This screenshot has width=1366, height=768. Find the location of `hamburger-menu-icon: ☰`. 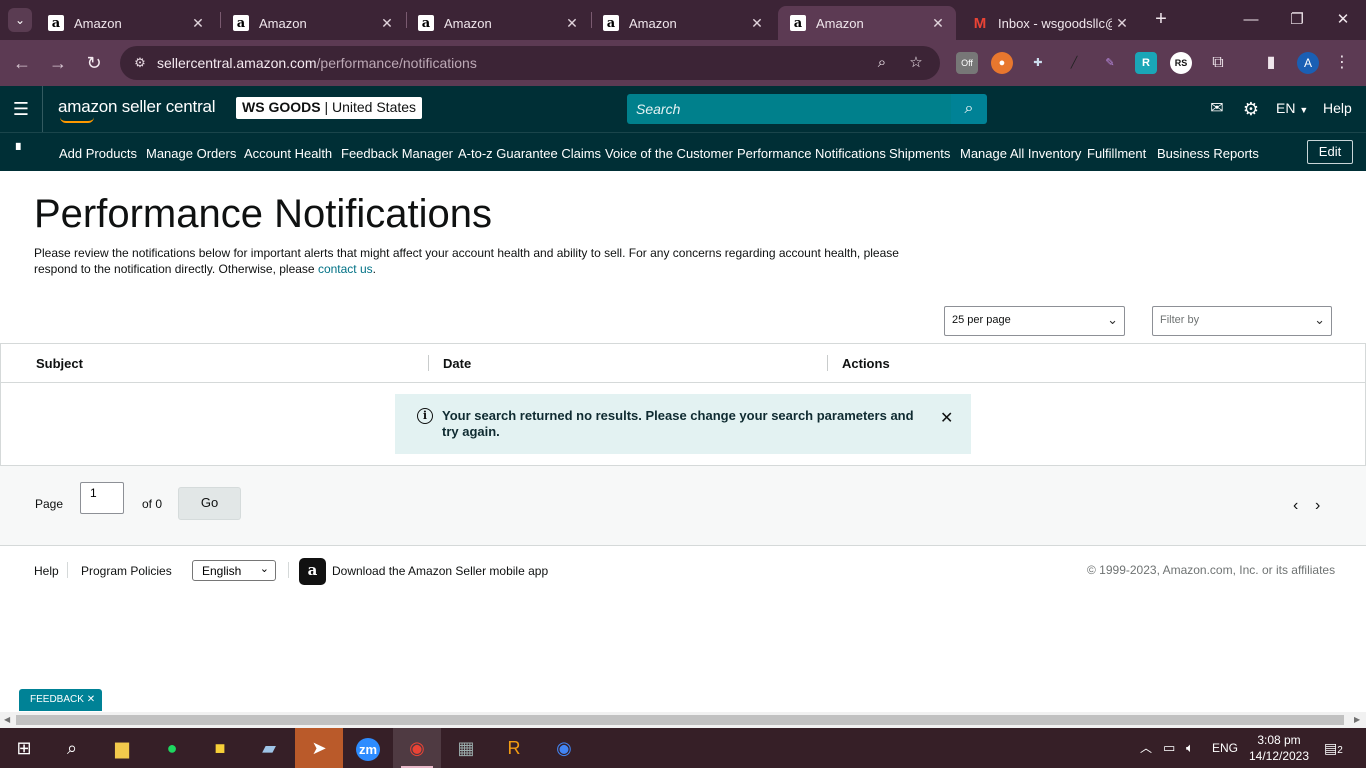

hamburger-menu-icon: ☰ is located at coordinates (21, 109).